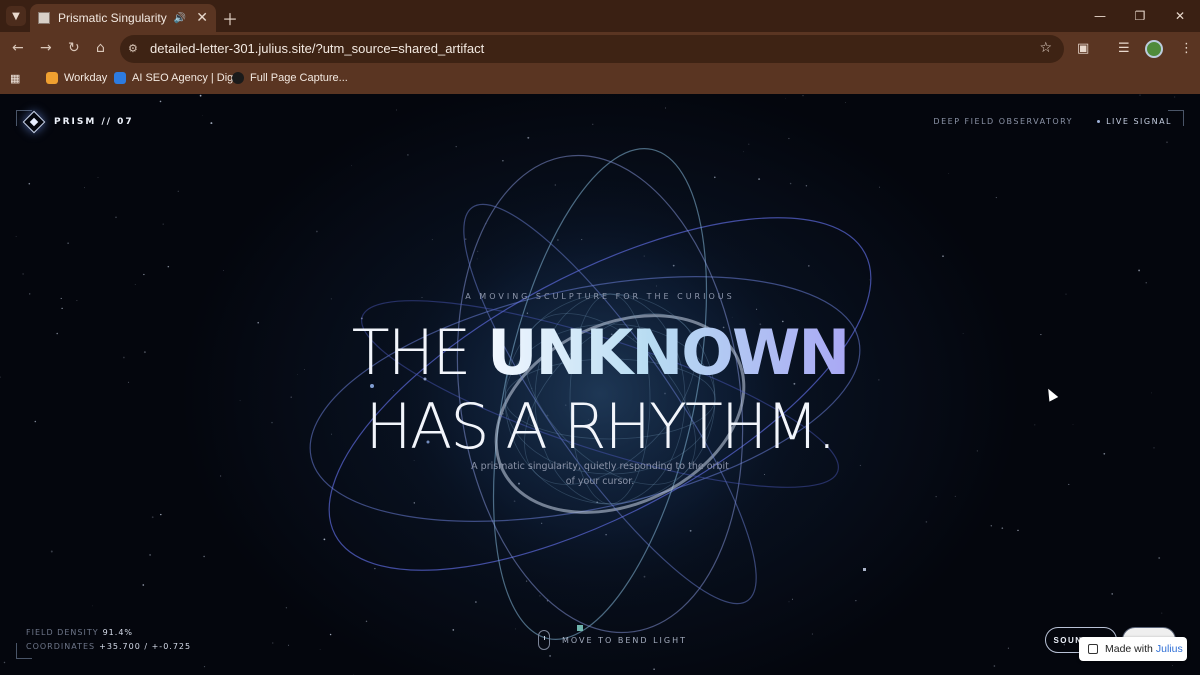 This screenshot has height=675, width=1200. What do you see at coordinates (180, 18) in the screenshot?
I see `audio-icon: 🔊` at bounding box center [180, 18].